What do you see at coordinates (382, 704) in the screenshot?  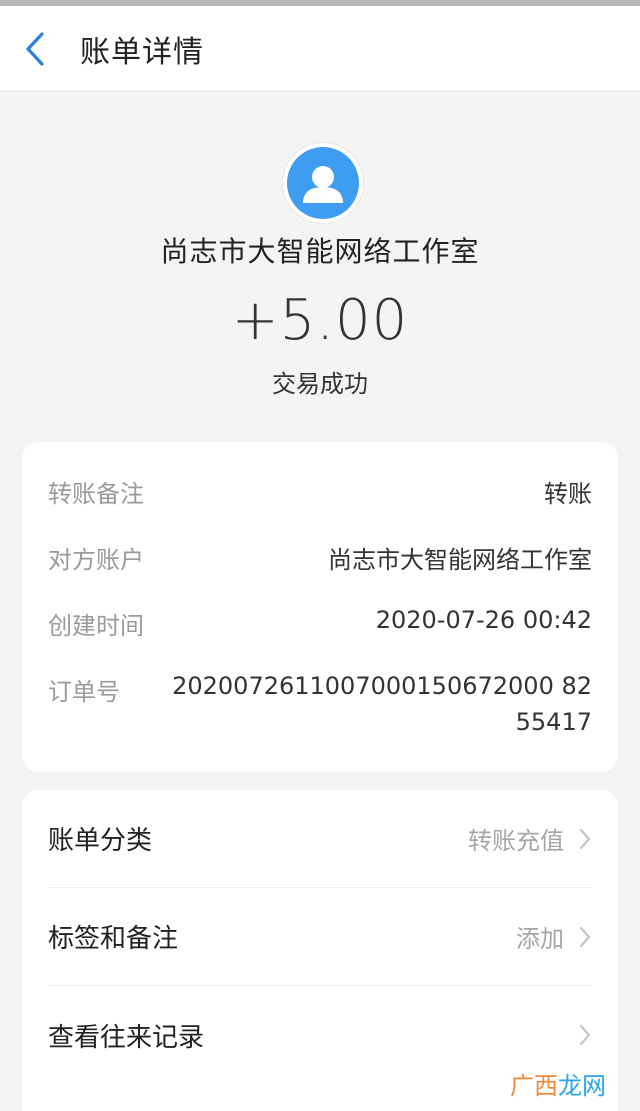 I see `order-number: 2020072611007000150672000 8255417` at bounding box center [382, 704].